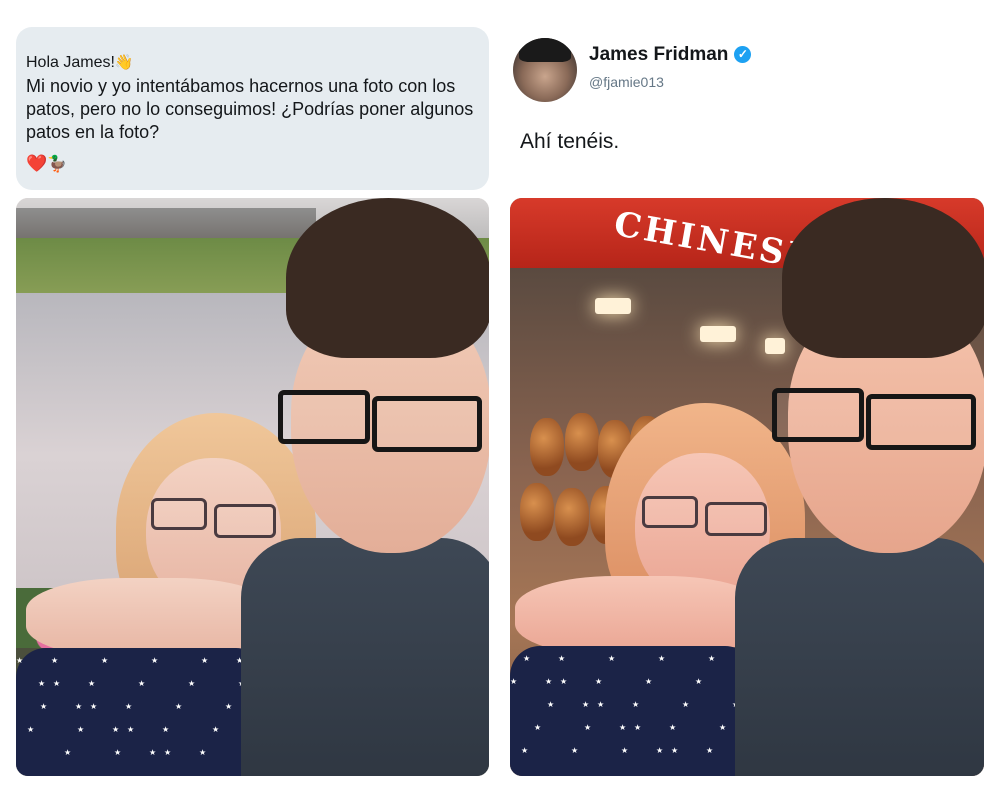 This screenshot has width=1000, height=800. I want to click on reply-text: Ahí tenéis., so click(570, 141).